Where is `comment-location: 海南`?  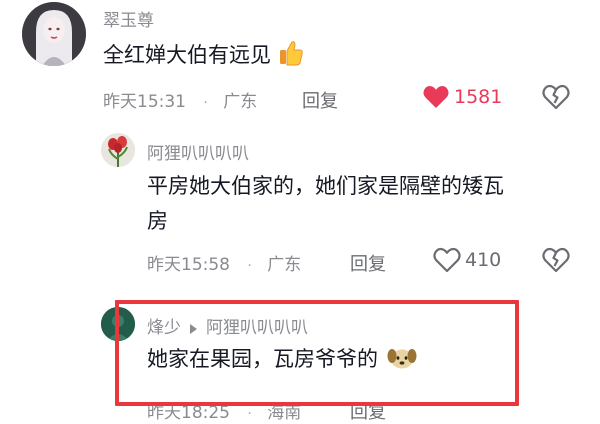 comment-location: 海南 is located at coordinates (284, 413).